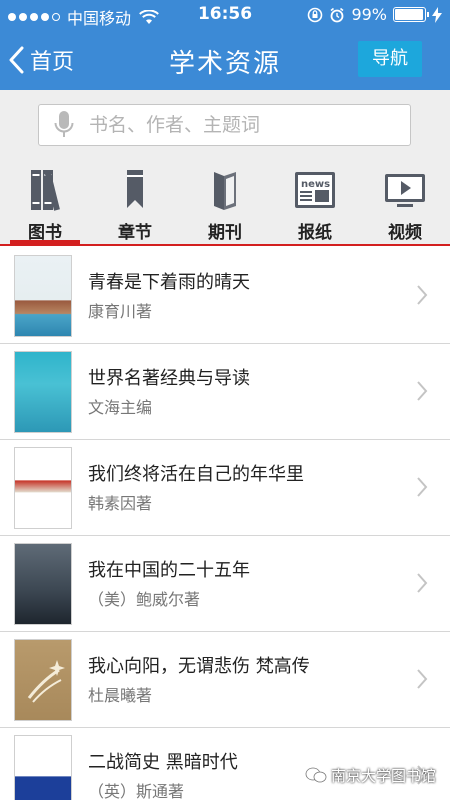 Image resolution: width=450 pixels, height=800 pixels. Describe the element at coordinates (45, 190) in the screenshot. I see `books-icon` at that location.